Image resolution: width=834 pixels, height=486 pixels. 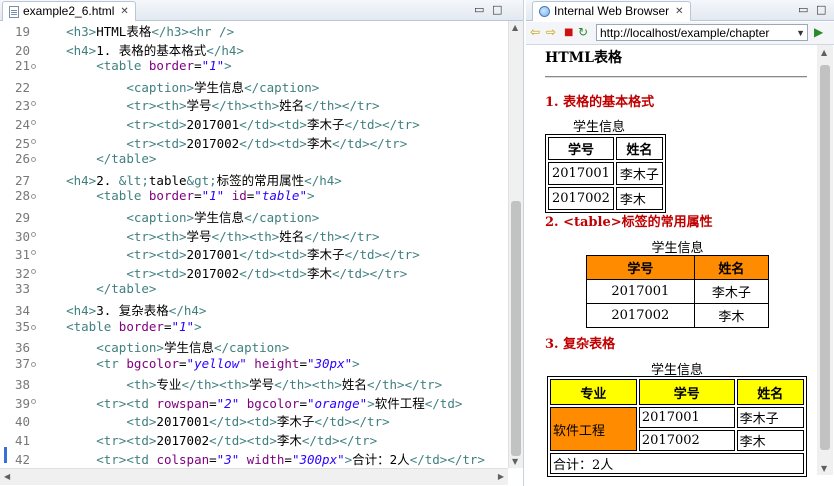 What do you see at coordinates (22, 422) in the screenshot?
I see `line-number: 40` at bounding box center [22, 422].